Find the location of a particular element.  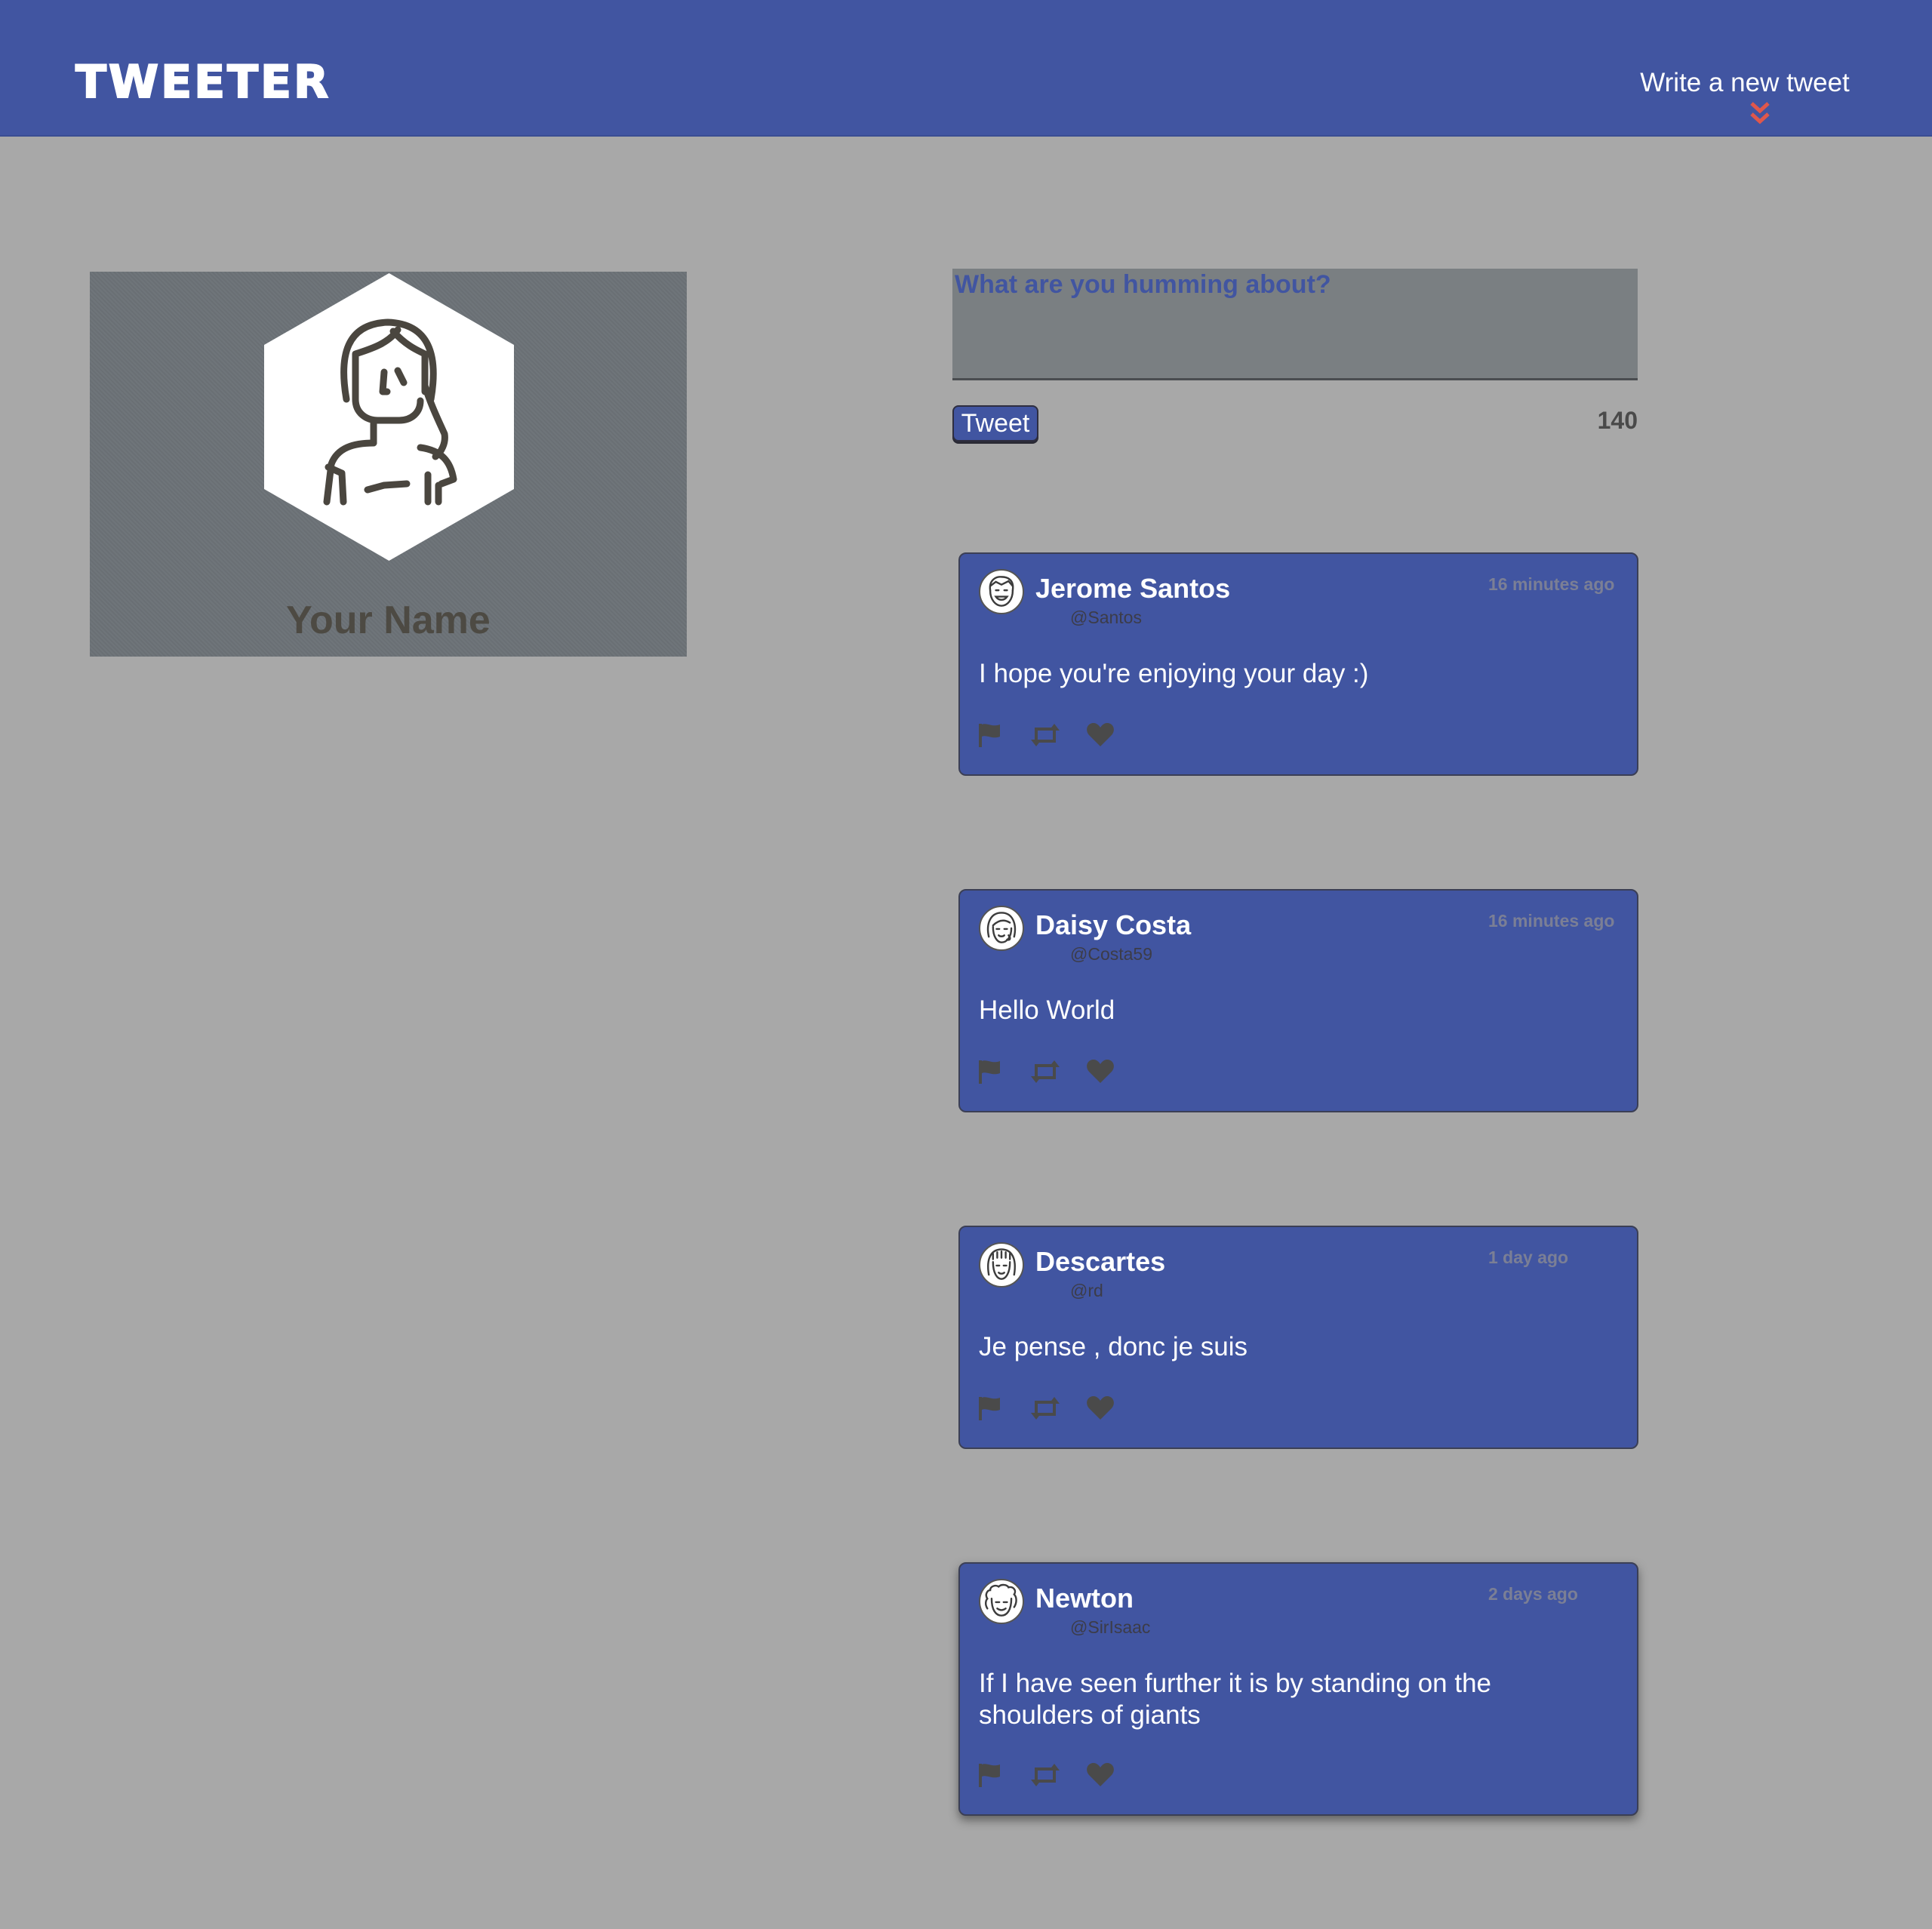

tweet-timestamp: 2 days ago is located at coordinates (1533, 1594).